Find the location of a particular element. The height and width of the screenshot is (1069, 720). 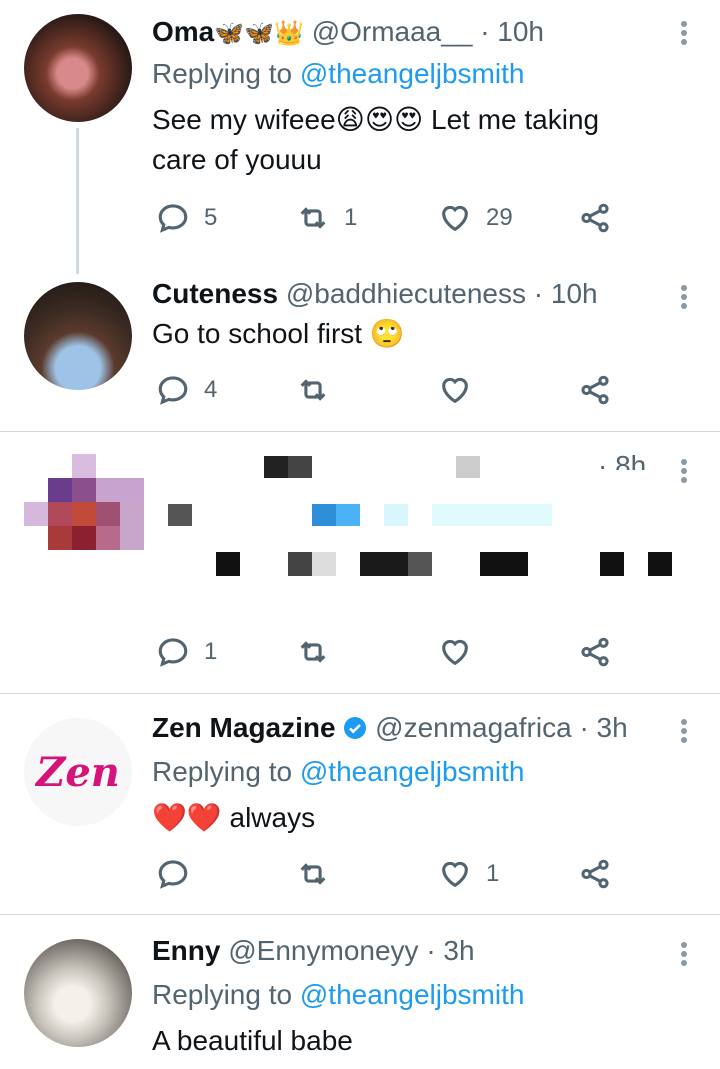

action-bar: 4 is located at coordinates (392, 390).